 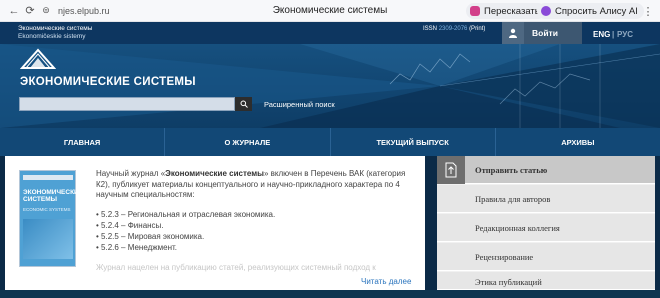 What do you see at coordinates (185, 225) in the screenshot?
I see `list-item: 5.2.4 – Финансы.` at bounding box center [185, 225].